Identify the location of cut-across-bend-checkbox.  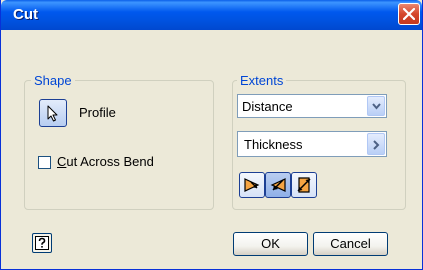
(44, 162).